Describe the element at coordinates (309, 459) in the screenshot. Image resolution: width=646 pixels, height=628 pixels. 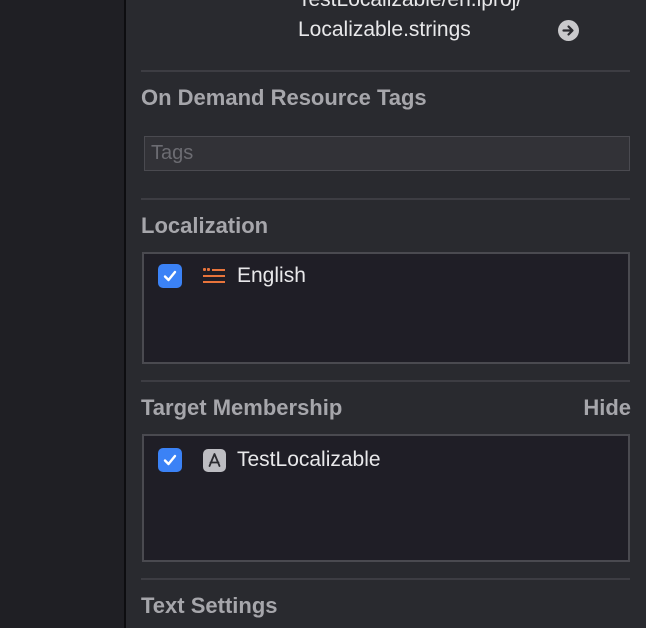
I see `target-label-testlocalizable: TestLocalizable` at that location.